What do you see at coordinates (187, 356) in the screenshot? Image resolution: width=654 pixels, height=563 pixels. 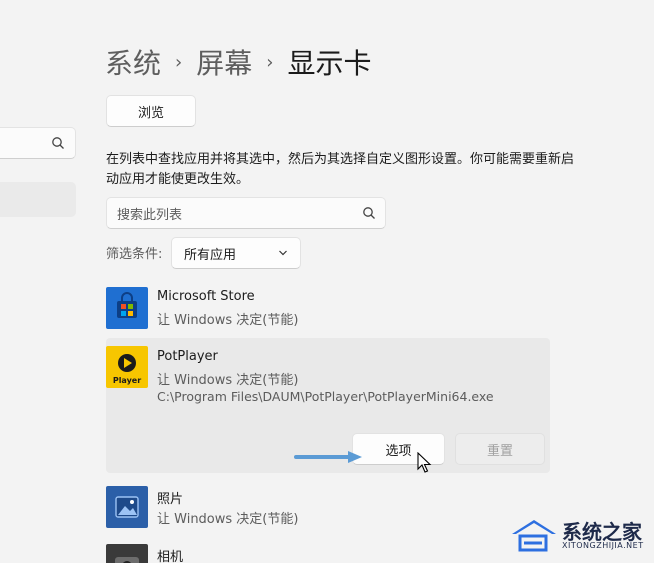 I see `app-name: PotPlayer` at bounding box center [187, 356].